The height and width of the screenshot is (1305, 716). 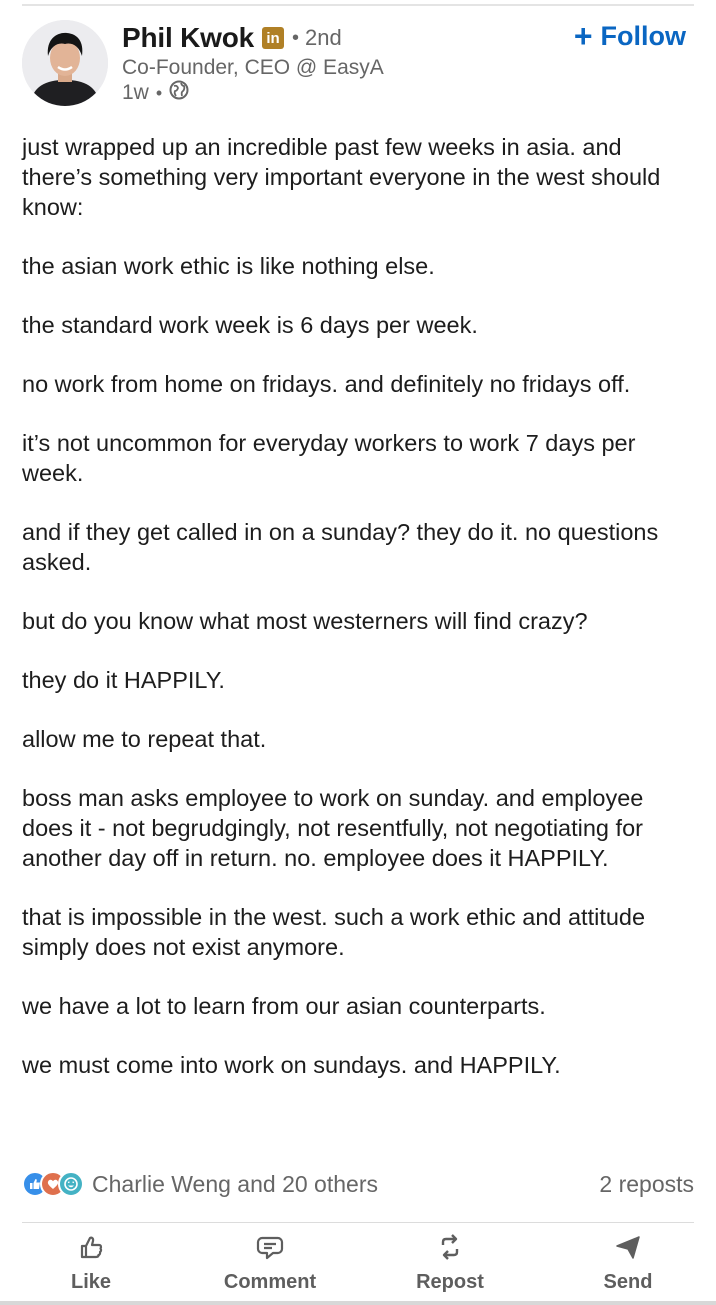 What do you see at coordinates (628, 1282) in the screenshot?
I see `send-label: Send` at bounding box center [628, 1282].